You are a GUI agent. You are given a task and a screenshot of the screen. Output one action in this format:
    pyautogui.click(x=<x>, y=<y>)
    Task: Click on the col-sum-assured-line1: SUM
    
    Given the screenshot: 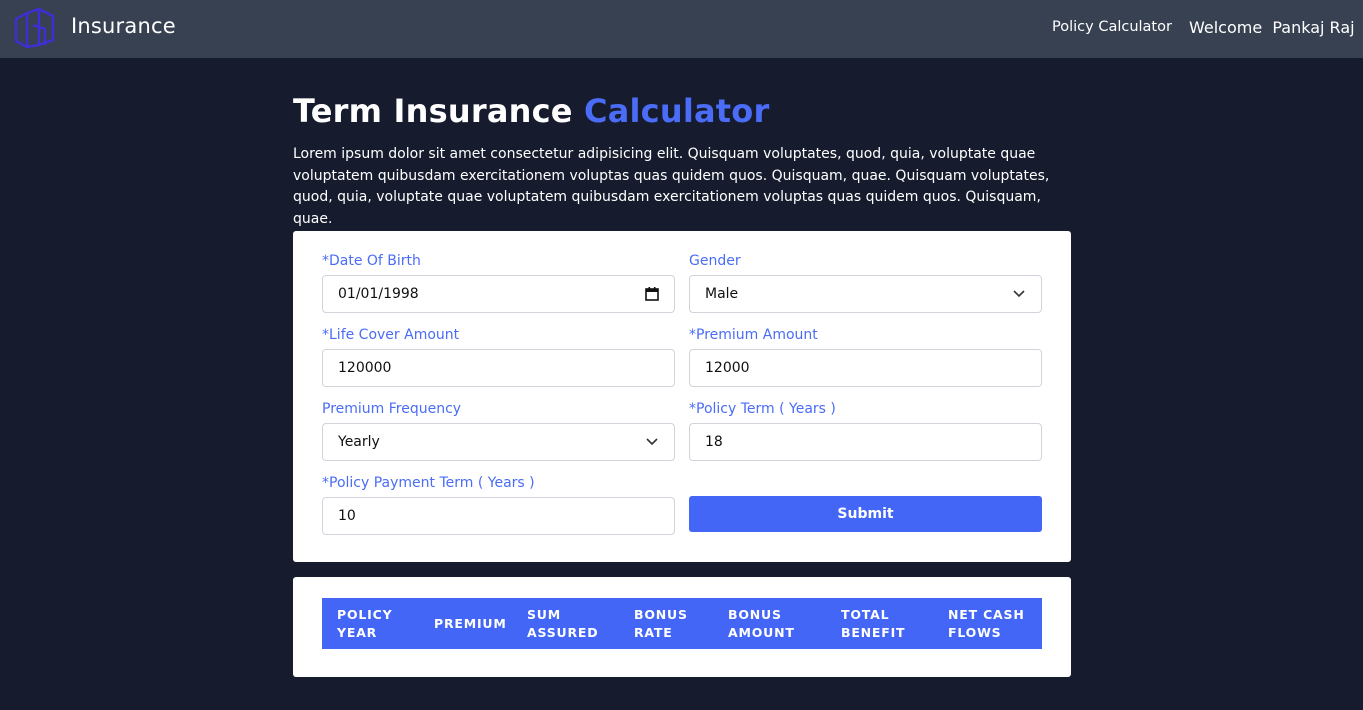 What is the action you would take?
    pyautogui.click(x=544, y=614)
    